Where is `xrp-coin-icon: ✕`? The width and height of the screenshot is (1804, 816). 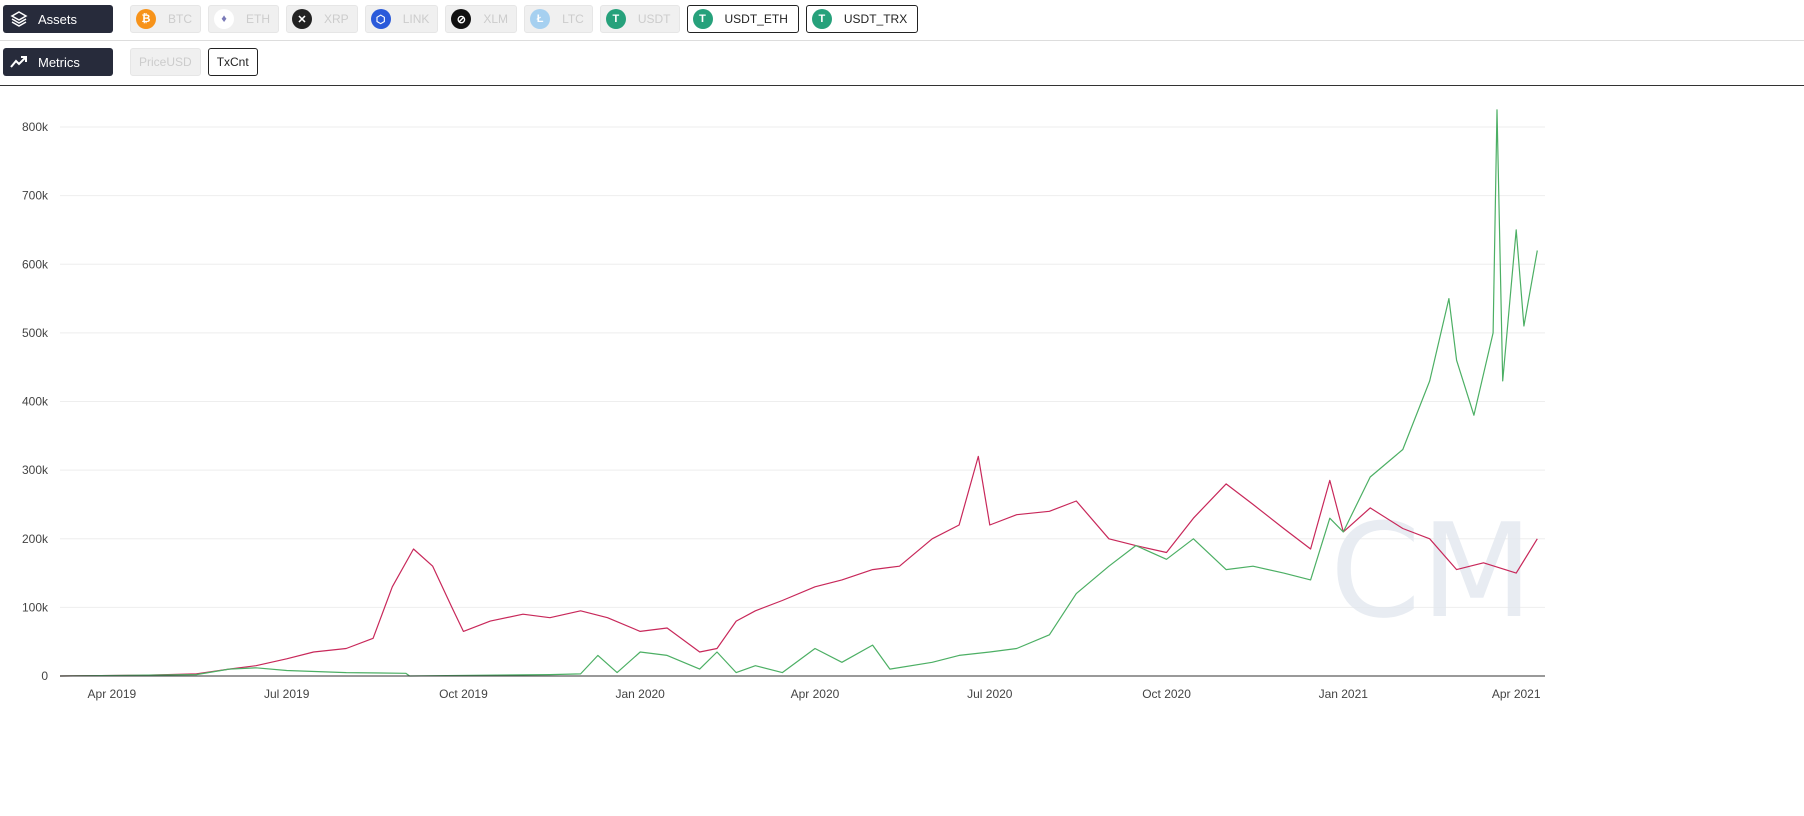 xrp-coin-icon: ✕ is located at coordinates (302, 19).